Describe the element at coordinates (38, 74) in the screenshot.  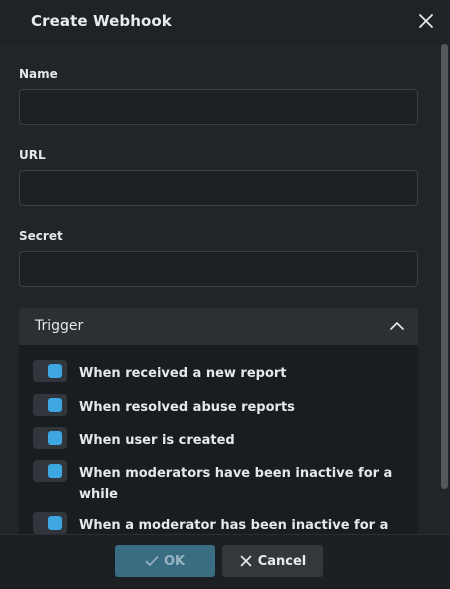
I see `name-label: Name` at that location.